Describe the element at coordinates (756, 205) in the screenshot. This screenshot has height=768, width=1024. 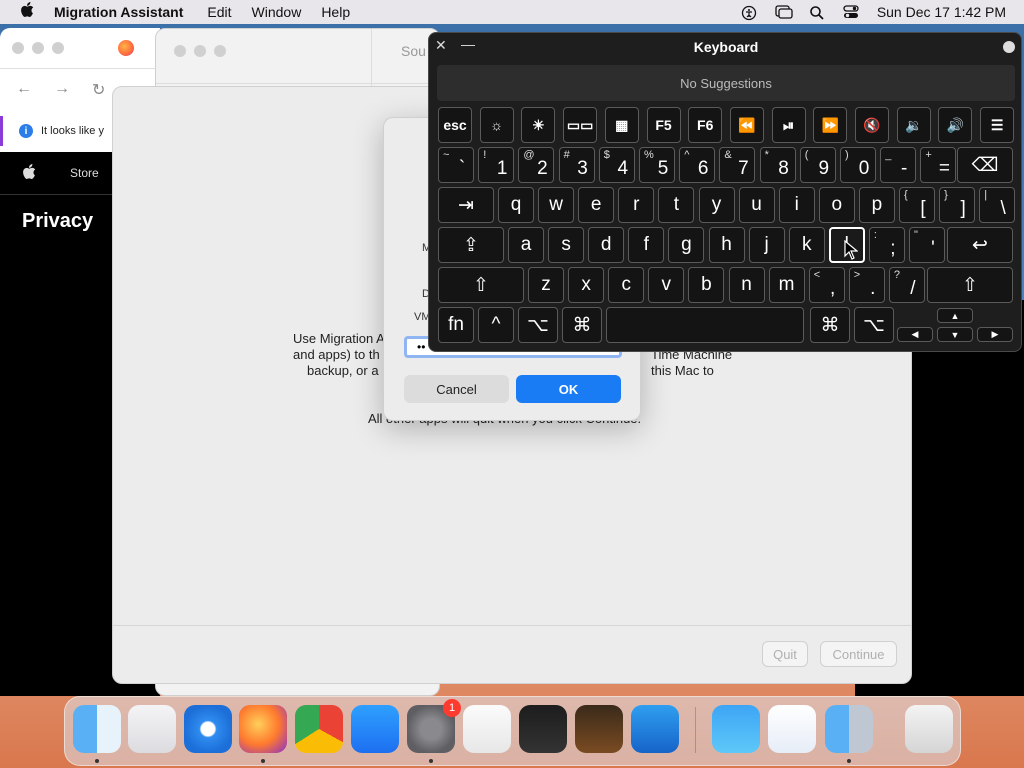
I see `key-u: u` at that location.